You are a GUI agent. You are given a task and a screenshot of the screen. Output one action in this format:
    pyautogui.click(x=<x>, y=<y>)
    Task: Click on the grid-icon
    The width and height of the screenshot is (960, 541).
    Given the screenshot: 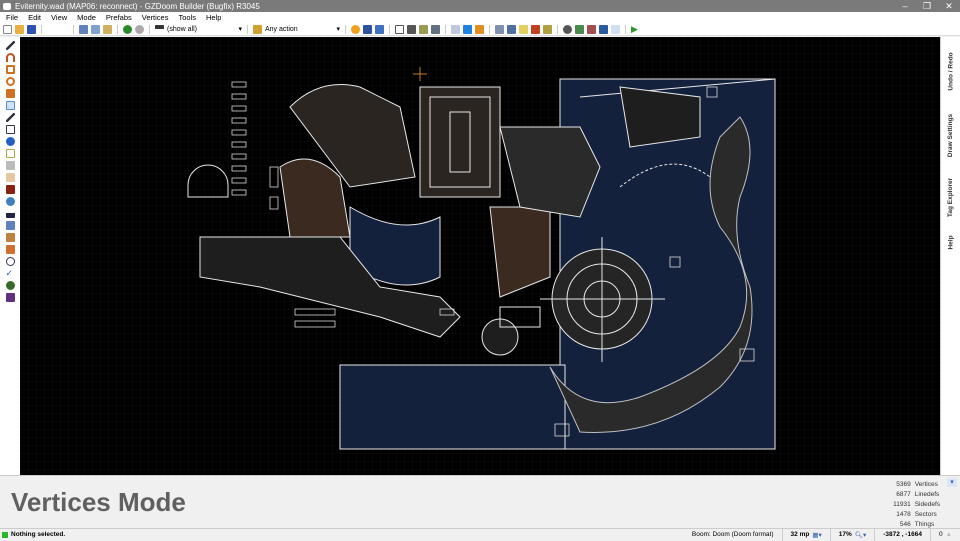 What is the action you would take?
    pyautogui.click(x=367, y=29)
    